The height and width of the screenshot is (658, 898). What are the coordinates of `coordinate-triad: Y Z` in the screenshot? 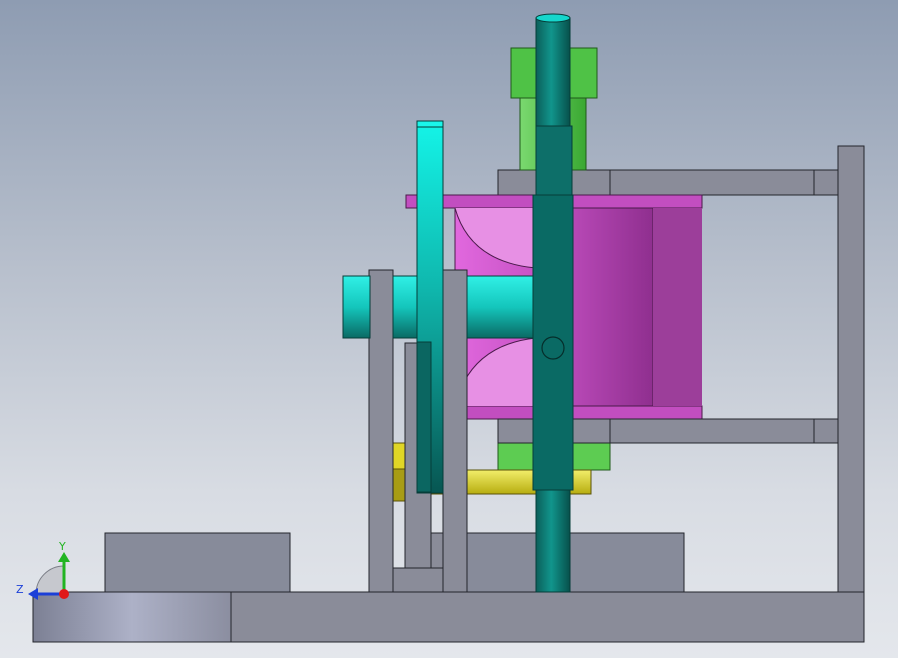 It's located at (43, 570).